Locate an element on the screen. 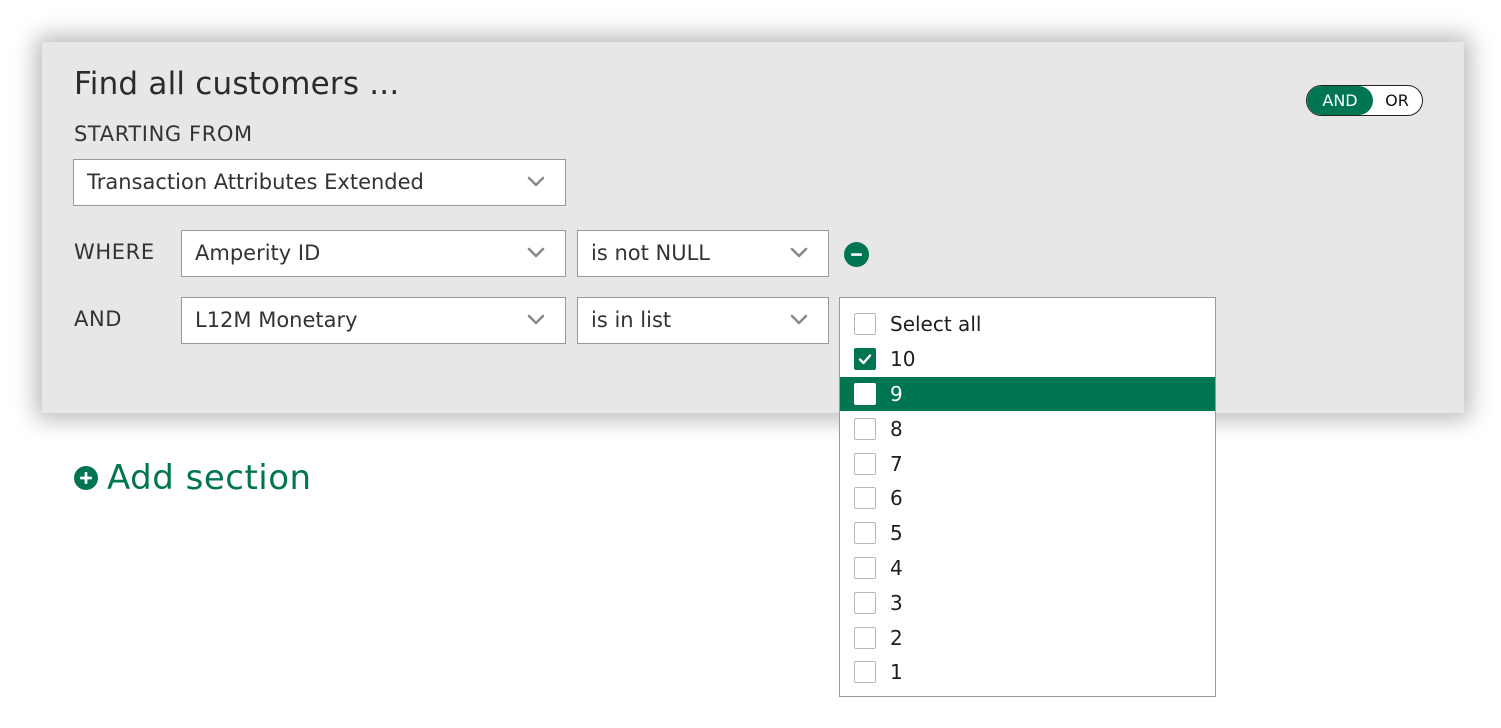  condition-operator-select: is not NULL is located at coordinates (703, 253).